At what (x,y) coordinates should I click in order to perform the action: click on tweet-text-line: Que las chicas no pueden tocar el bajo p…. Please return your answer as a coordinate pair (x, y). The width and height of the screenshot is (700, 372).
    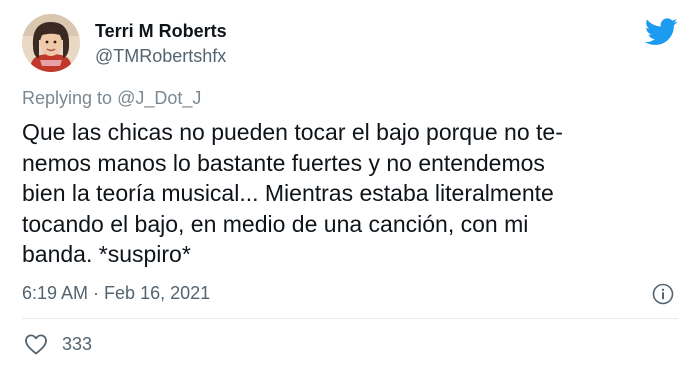
    Looking at the image, I should click on (292, 132).